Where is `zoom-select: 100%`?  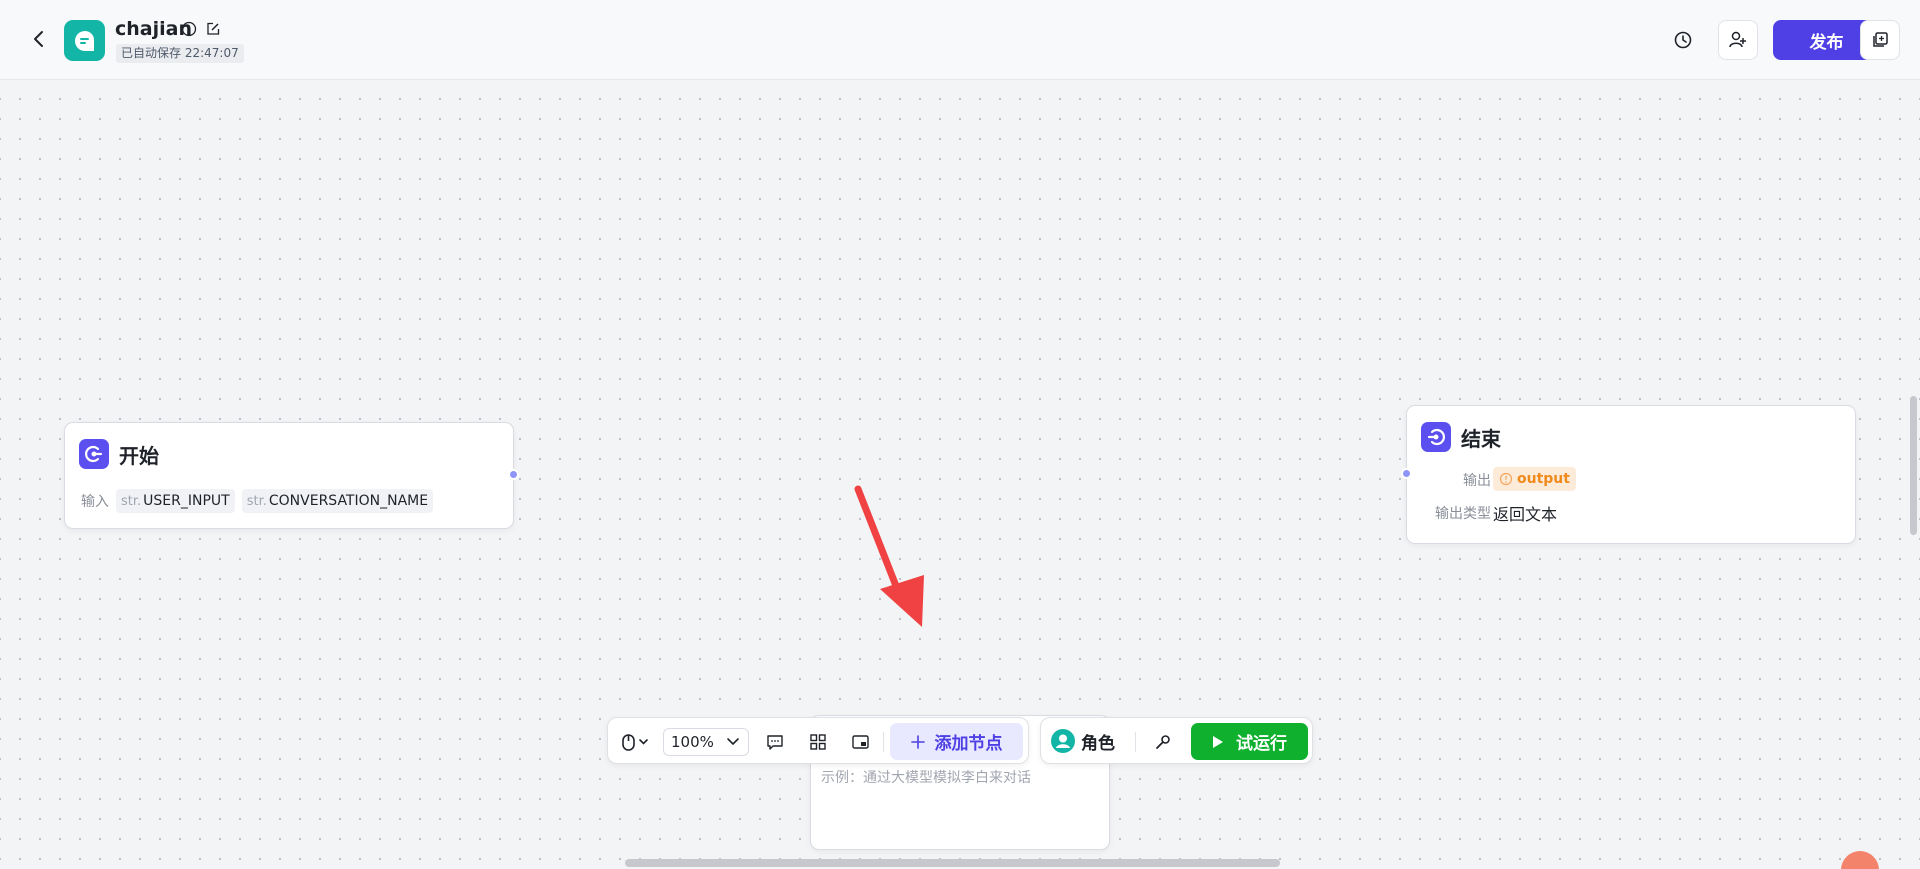
zoom-select: 100% is located at coordinates (706, 742).